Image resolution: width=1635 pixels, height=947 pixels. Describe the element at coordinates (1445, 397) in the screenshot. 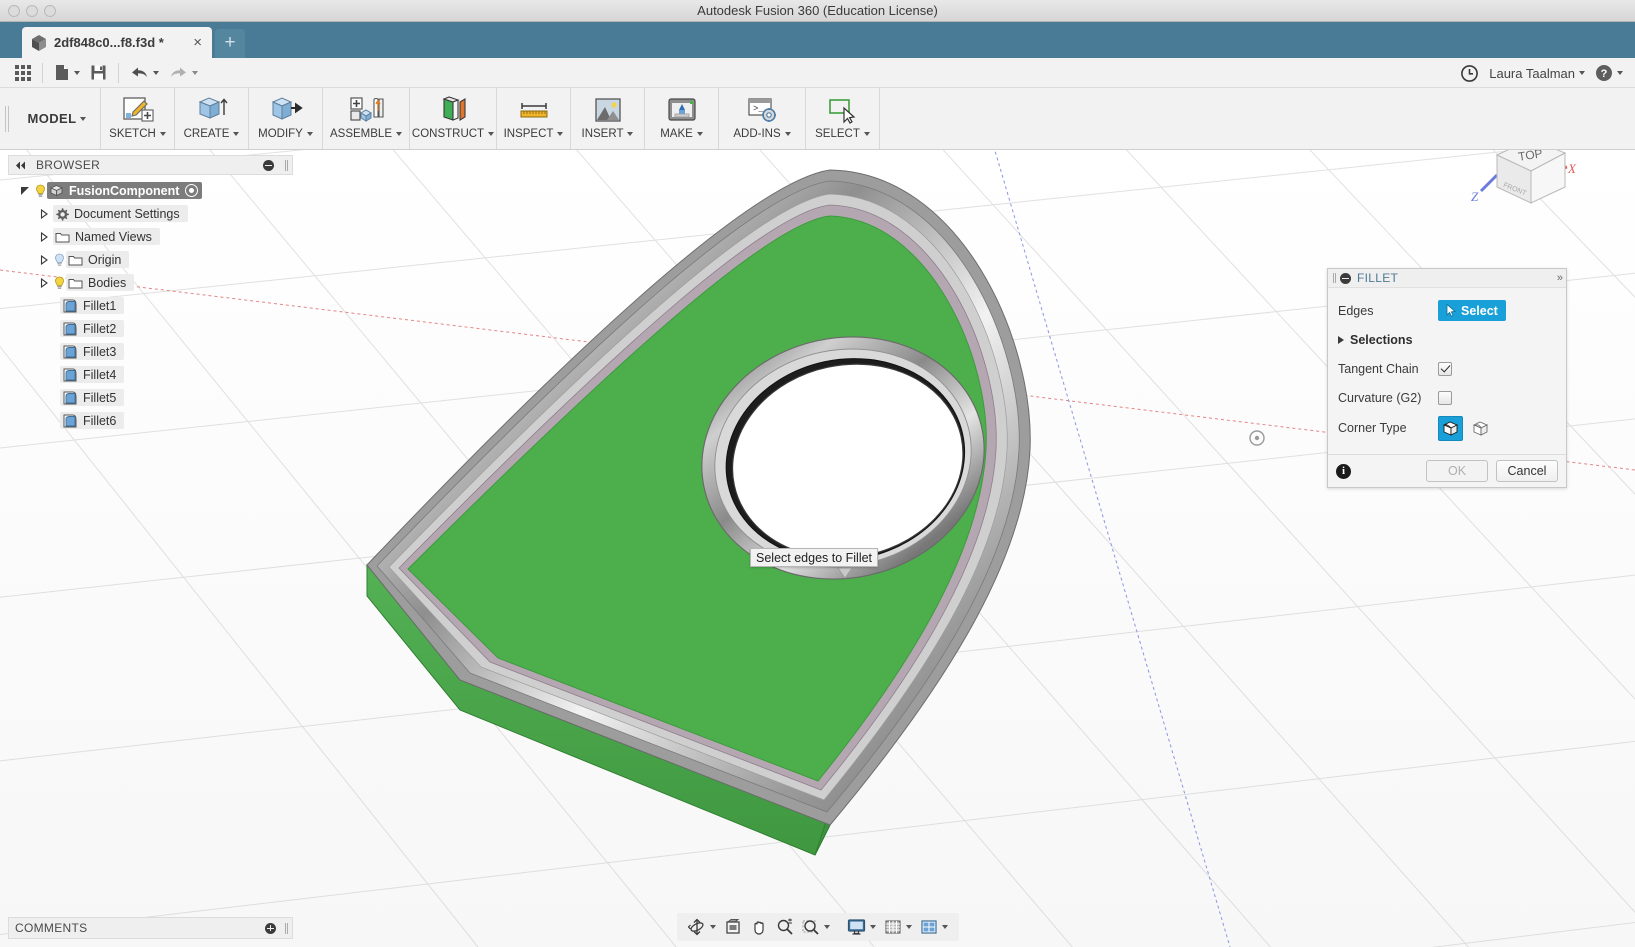

I see `curvature-checkbox` at that location.